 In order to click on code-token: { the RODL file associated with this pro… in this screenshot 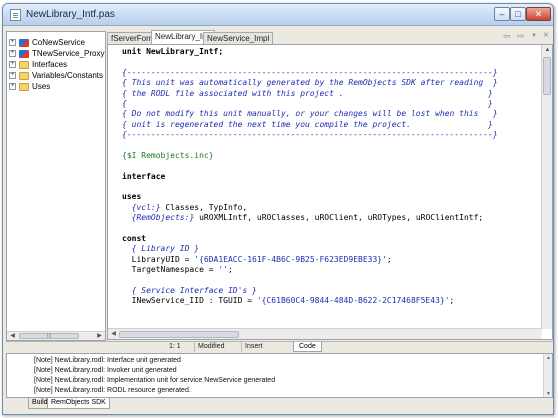, I will do `click(307, 93)`.